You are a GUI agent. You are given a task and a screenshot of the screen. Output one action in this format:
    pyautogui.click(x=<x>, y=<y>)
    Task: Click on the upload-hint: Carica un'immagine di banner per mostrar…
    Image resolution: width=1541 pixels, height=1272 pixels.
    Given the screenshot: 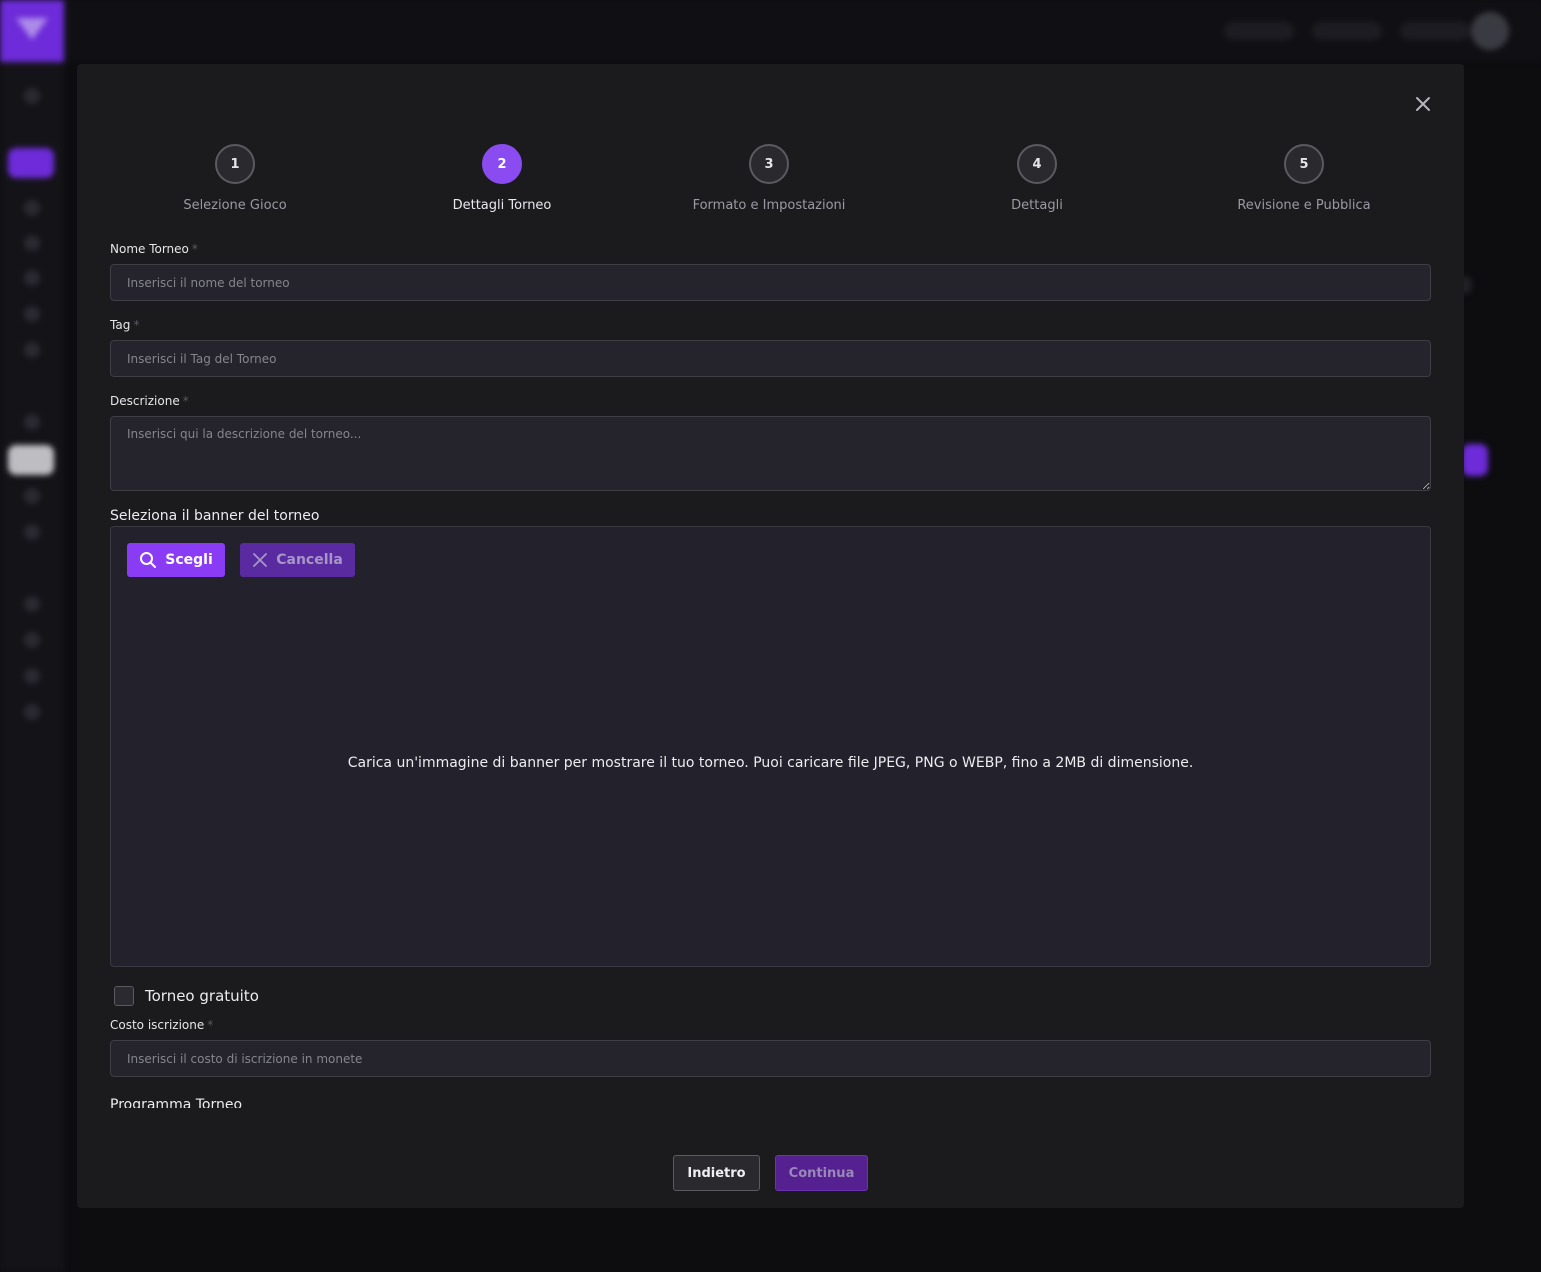 What is the action you would take?
    pyautogui.click(x=770, y=763)
    